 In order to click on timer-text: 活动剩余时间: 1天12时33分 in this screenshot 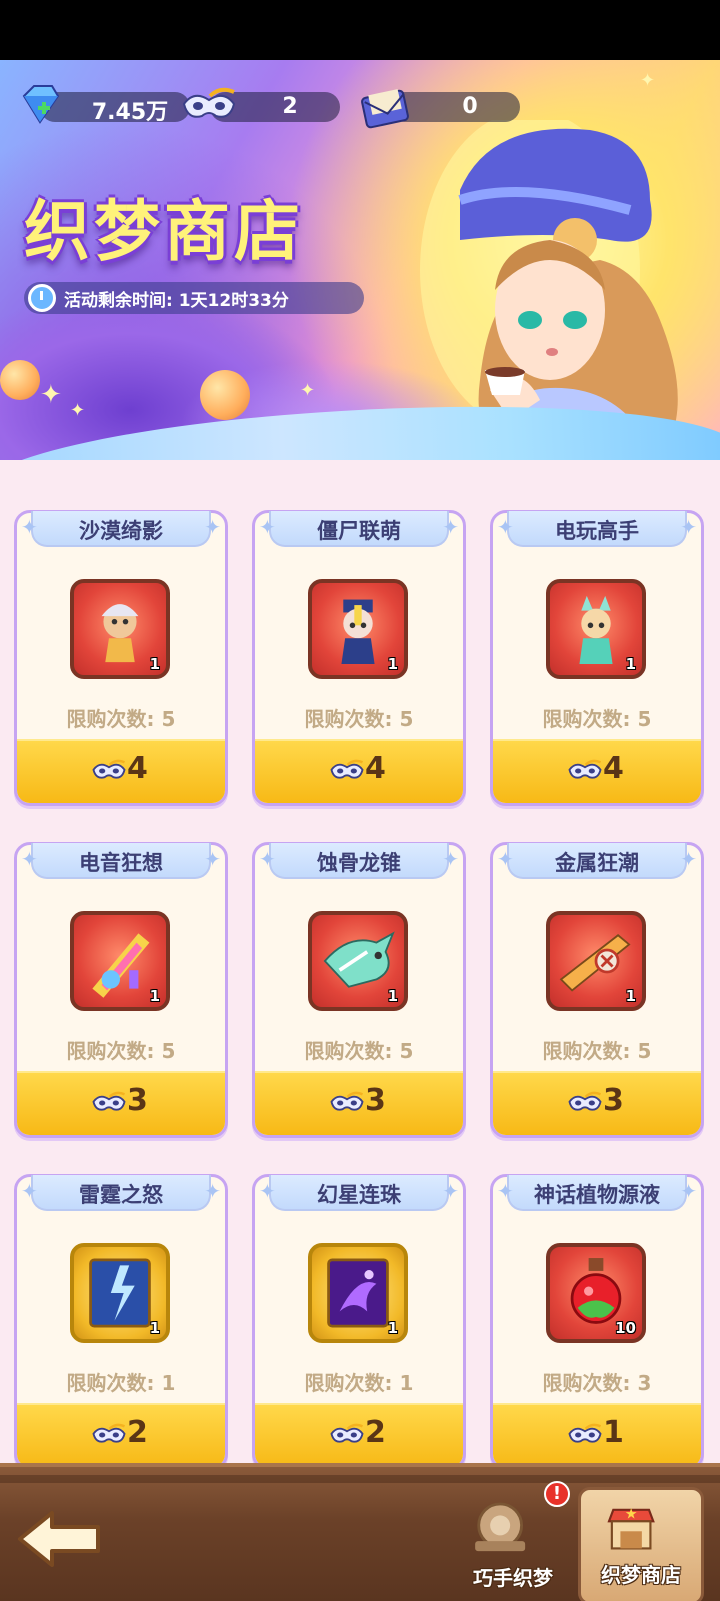, I will do `click(176, 301)`.